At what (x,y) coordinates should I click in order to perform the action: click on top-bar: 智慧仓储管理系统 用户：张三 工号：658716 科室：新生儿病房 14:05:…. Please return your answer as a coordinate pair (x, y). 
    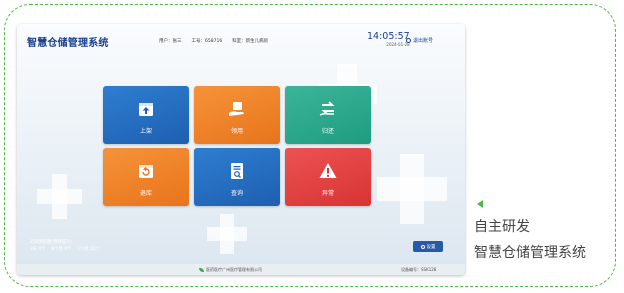
    Looking at the image, I should click on (241, 43).